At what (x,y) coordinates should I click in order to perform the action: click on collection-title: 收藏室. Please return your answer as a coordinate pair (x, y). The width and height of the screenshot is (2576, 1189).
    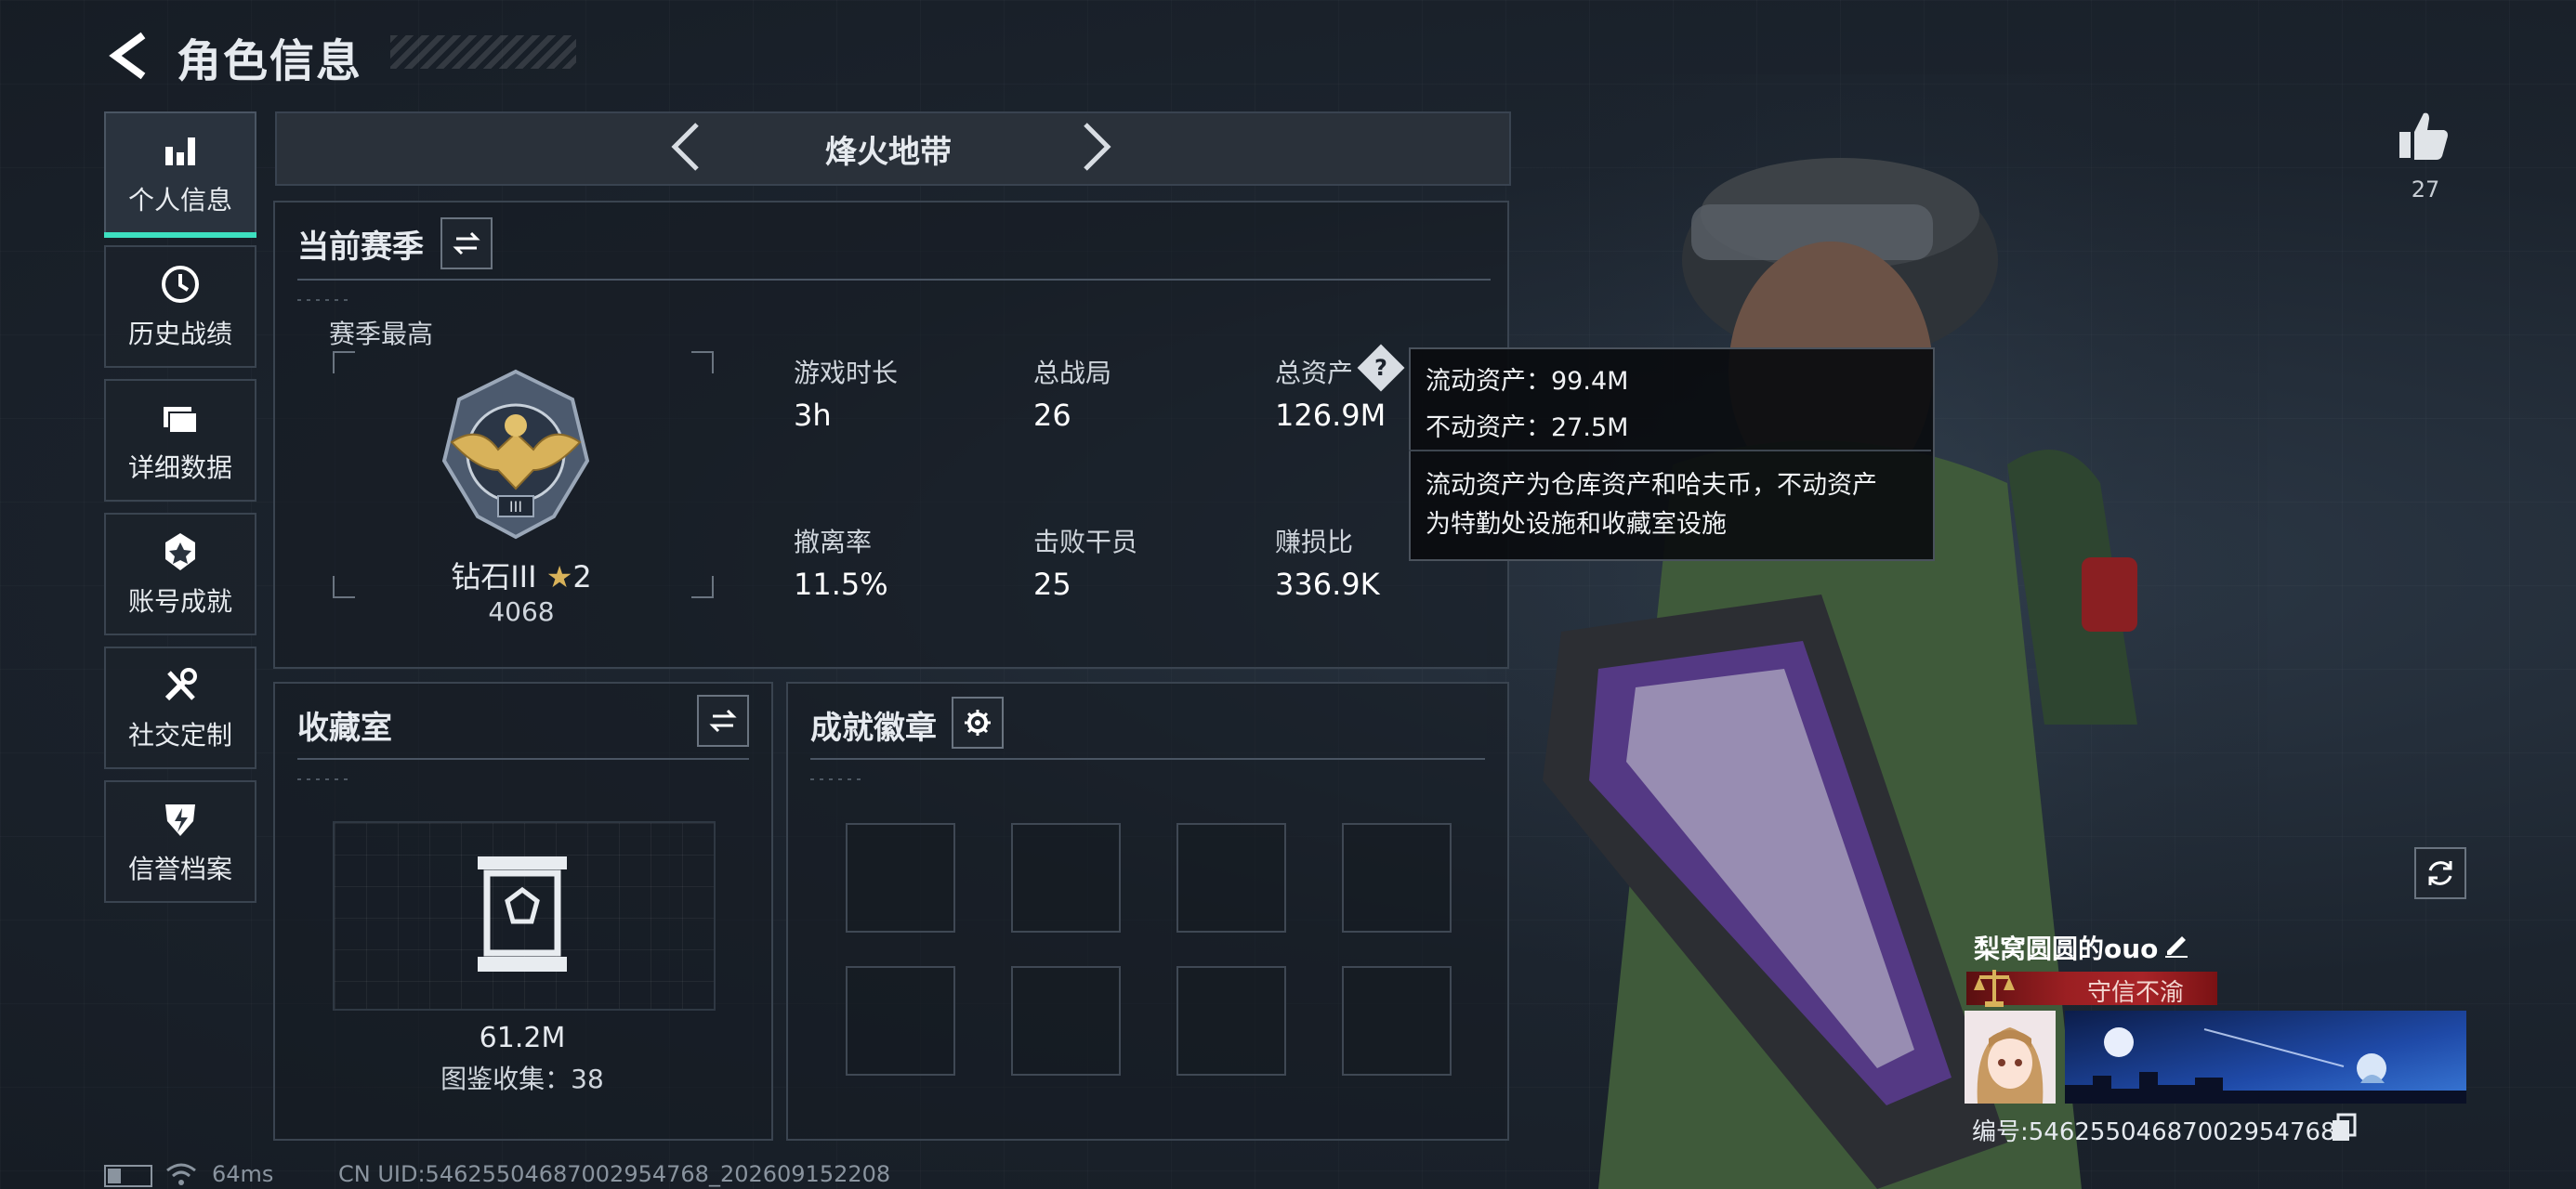
    Looking at the image, I should click on (344, 728).